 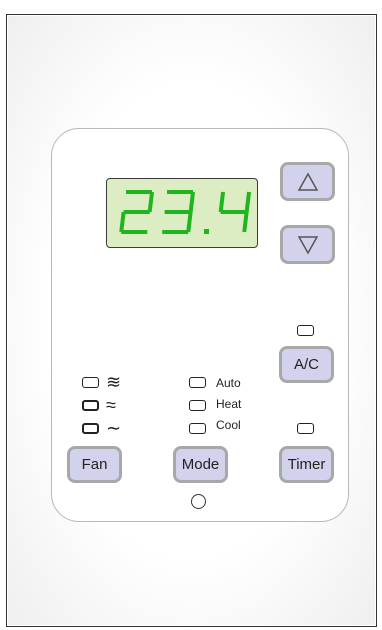 I want to click on temperature-display: 23.4, so click(x=182, y=213).